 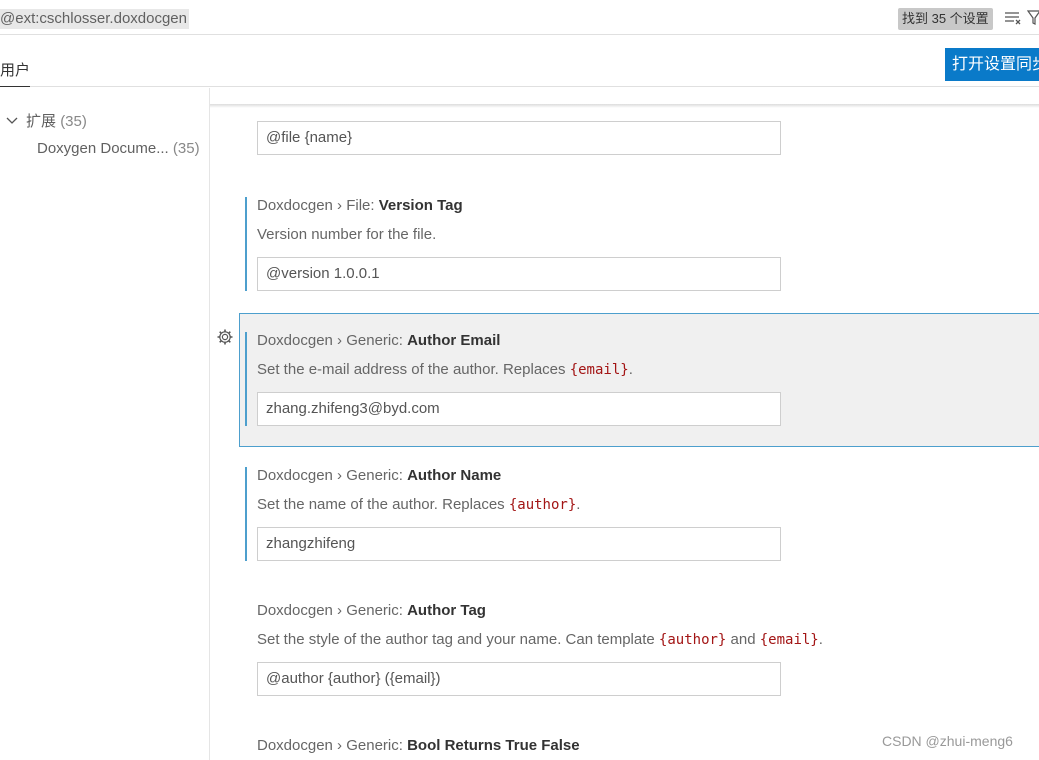 I want to click on author-email-input: zhang.zhifeng3@byd.com, so click(x=519, y=409).